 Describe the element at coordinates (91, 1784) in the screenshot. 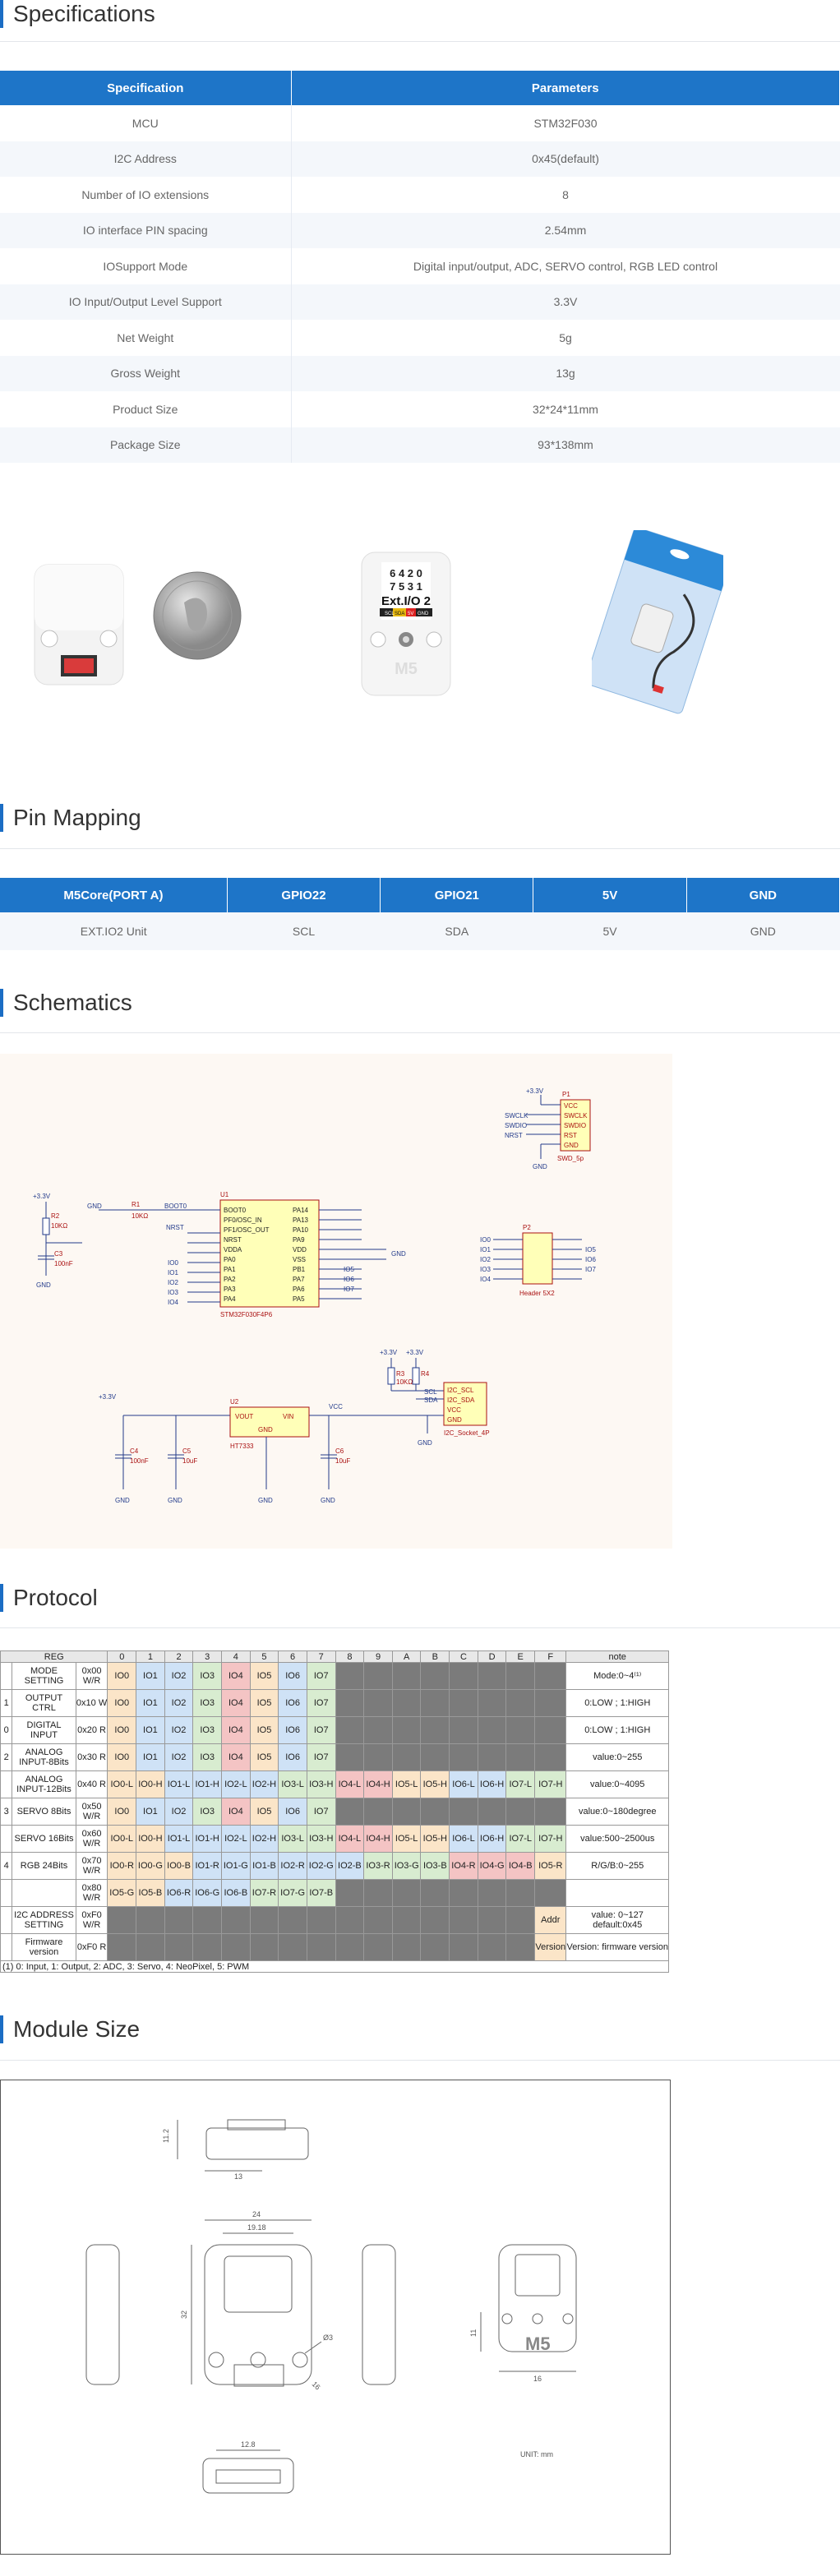

I see `protocol-reg-addr: 0x40 R` at that location.